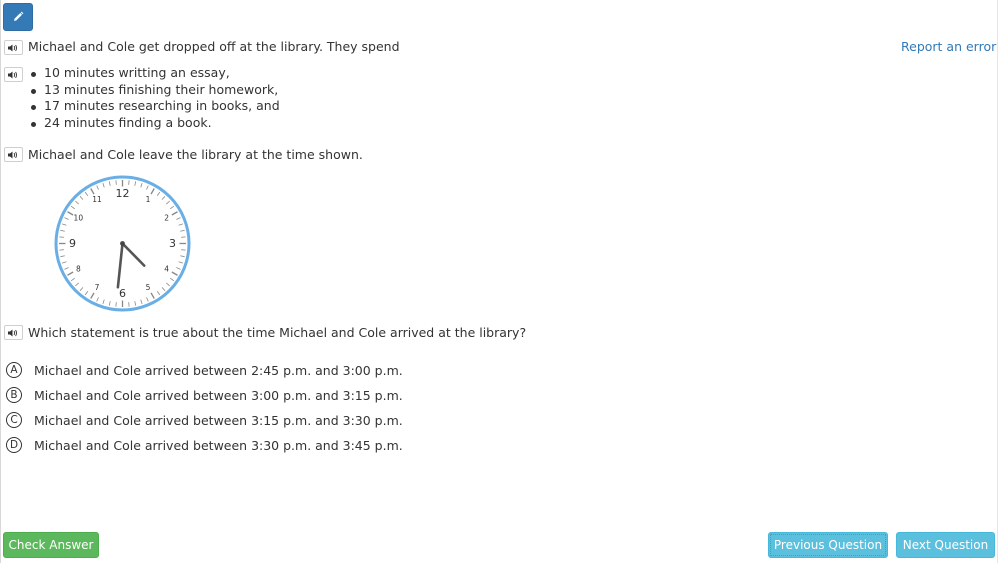 The height and width of the screenshot is (563, 1000). I want to click on clock-center-pin, so click(122, 243).